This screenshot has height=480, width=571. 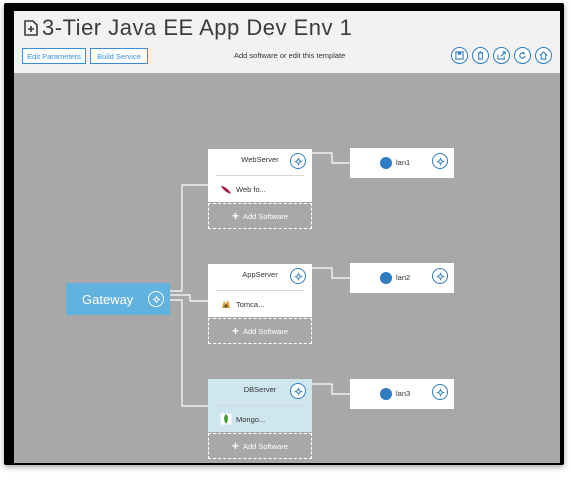 I want to click on export-icon, so click(x=501, y=55).